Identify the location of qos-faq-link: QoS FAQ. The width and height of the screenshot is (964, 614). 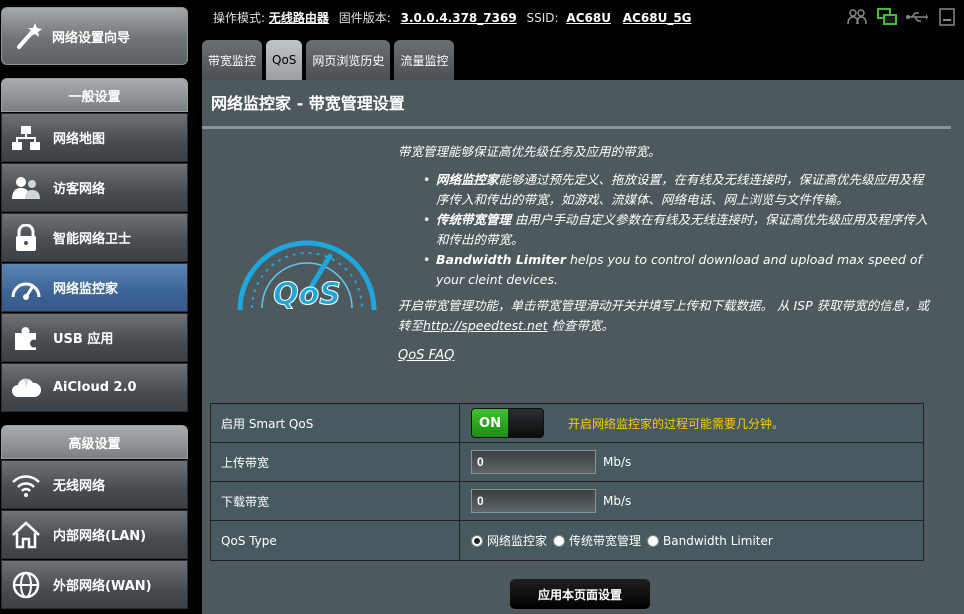
(426, 356).